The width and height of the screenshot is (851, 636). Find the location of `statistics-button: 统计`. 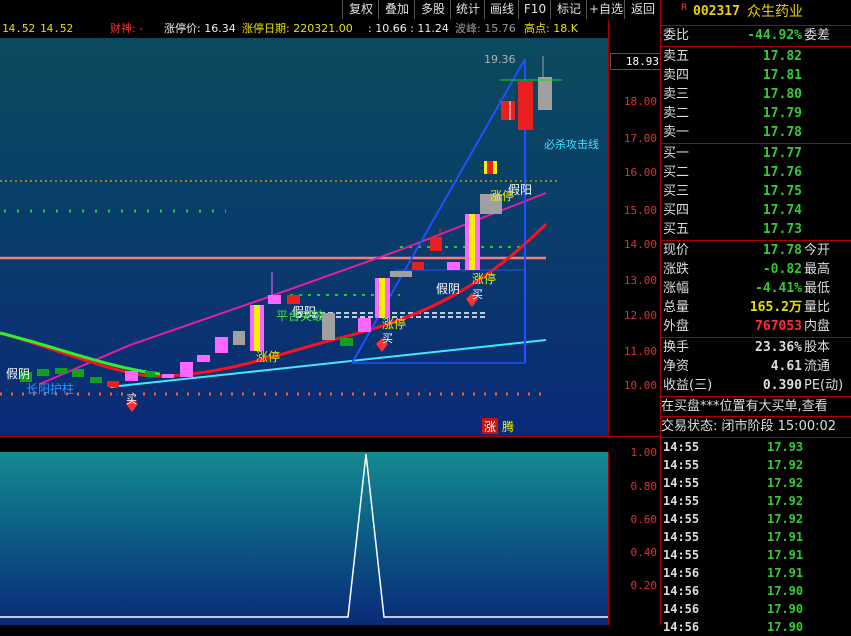

statistics-button: 统计 is located at coordinates (467, 9).